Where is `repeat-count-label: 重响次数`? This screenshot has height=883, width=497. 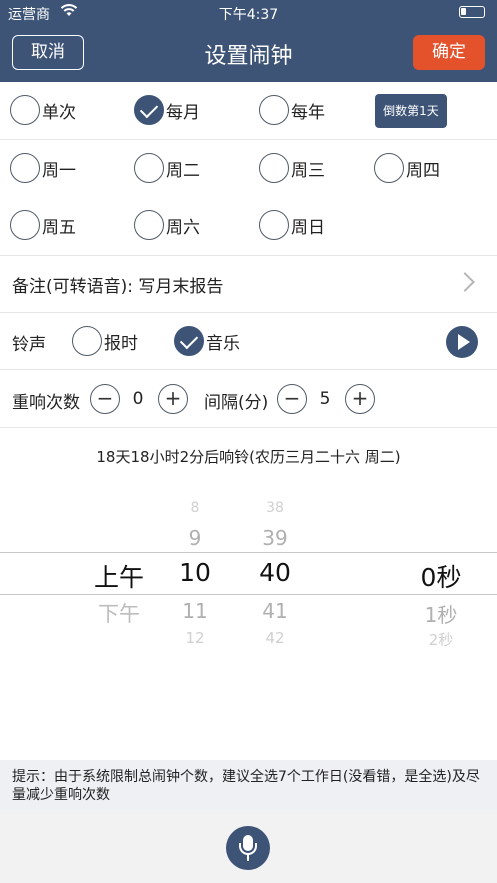 repeat-count-label: 重响次数 is located at coordinates (46, 403).